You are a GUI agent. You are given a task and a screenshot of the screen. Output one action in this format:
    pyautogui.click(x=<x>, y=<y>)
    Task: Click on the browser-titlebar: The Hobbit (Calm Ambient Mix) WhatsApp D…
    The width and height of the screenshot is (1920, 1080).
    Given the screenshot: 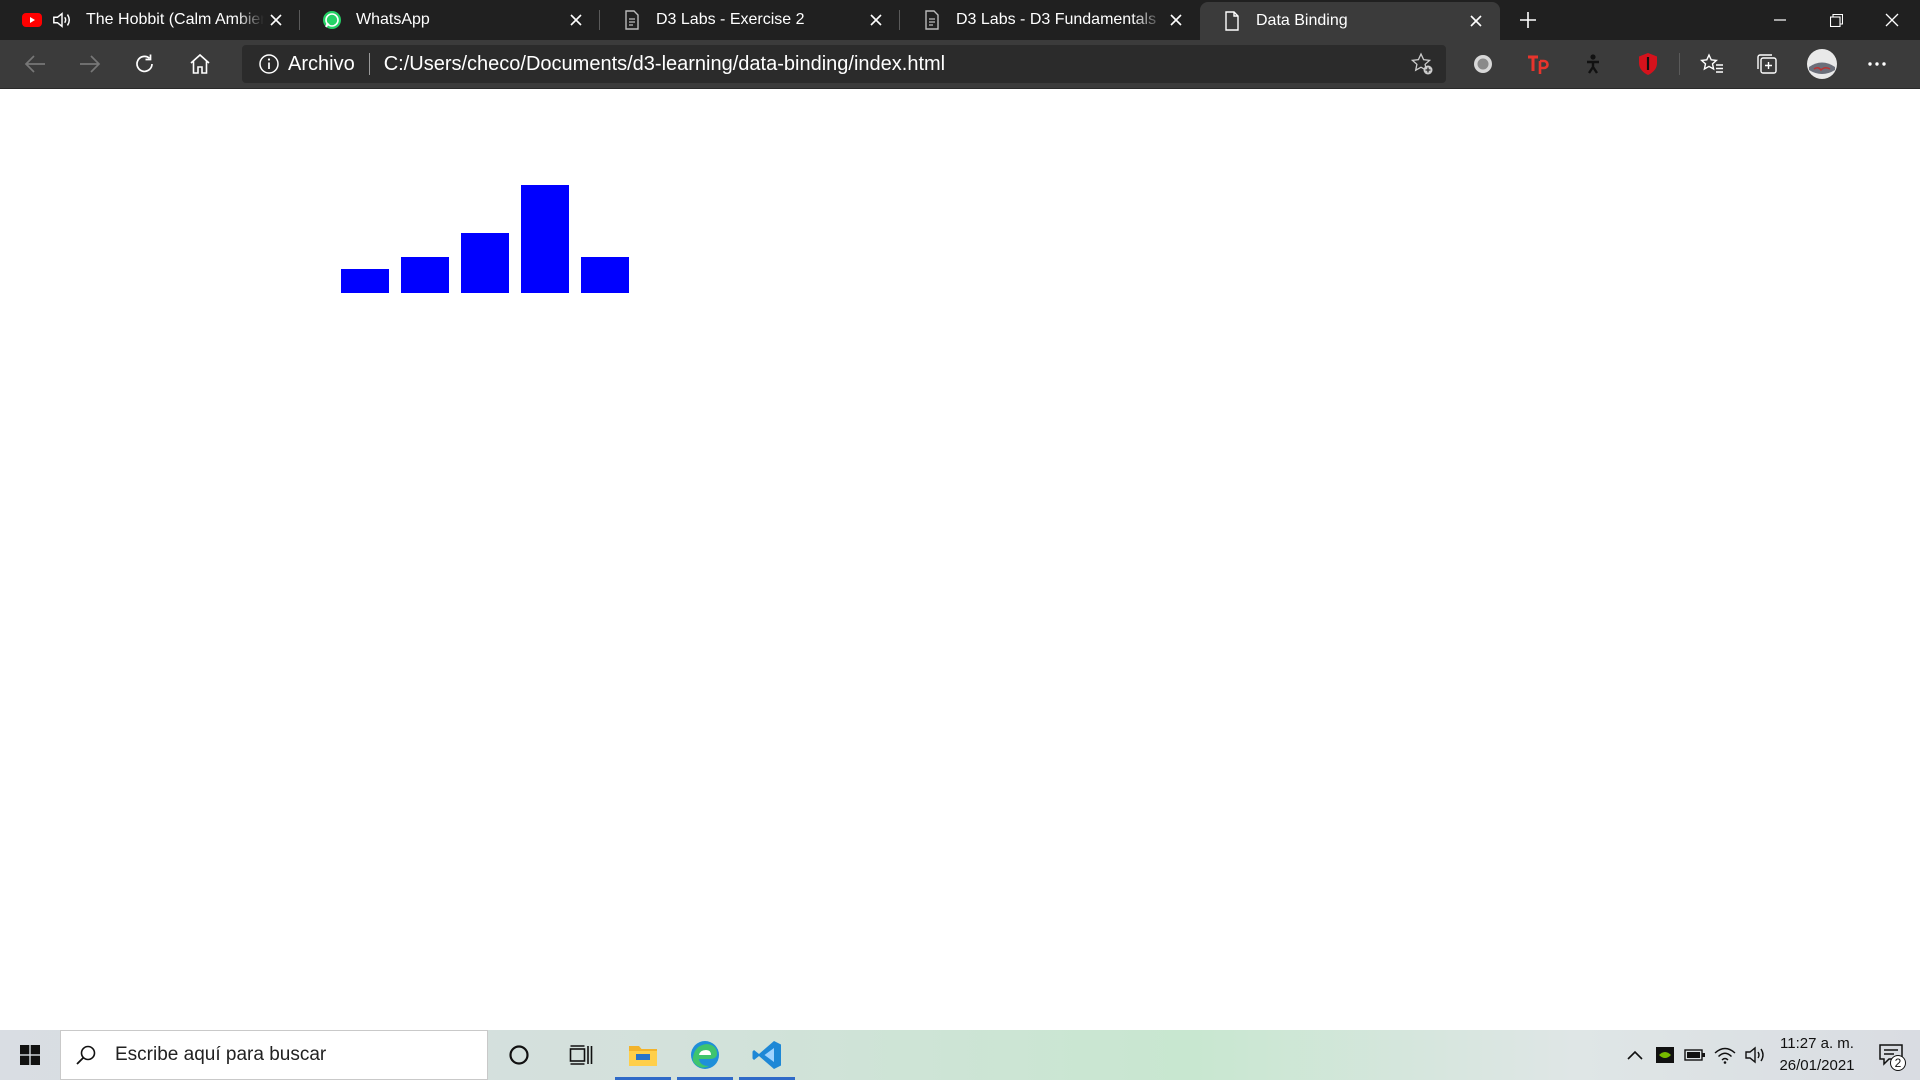 What is the action you would take?
    pyautogui.click(x=960, y=20)
    